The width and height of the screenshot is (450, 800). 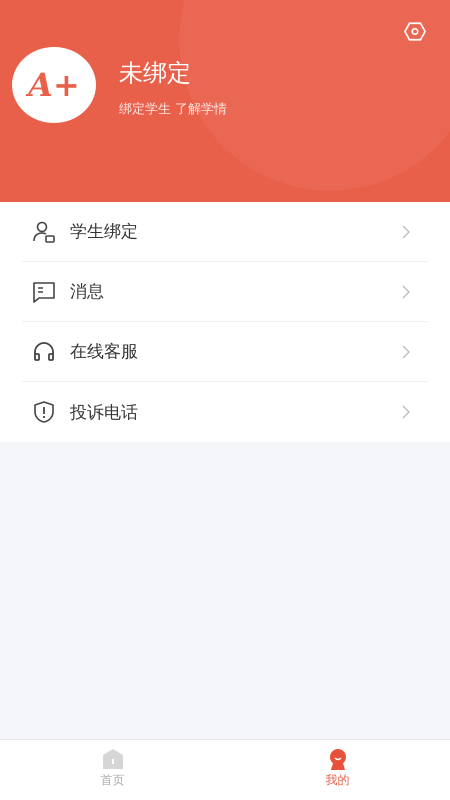 What do you see at coordinates (225, 232) in the screenshot?
I see `menu-item: 学生绑定` at bounding box center [225, 232].